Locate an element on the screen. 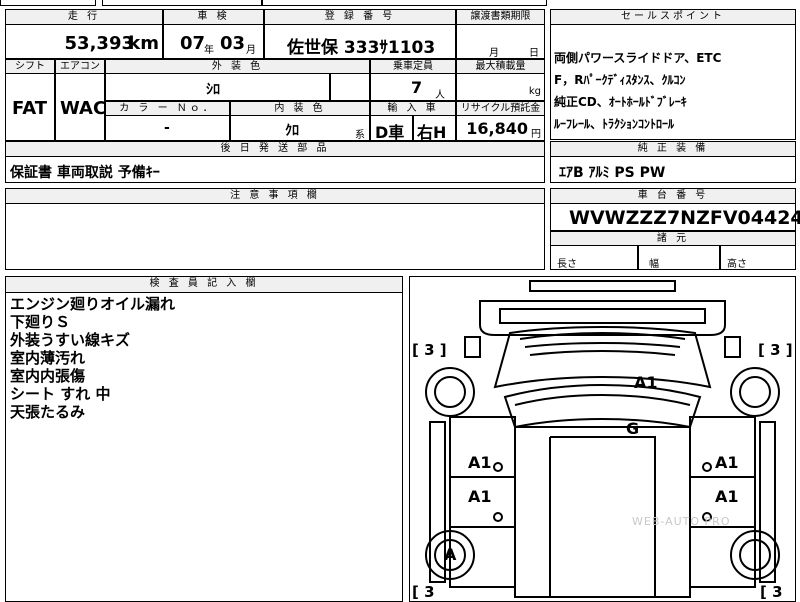  registration-cell: 佐世保 333ｻ1103 is located at coordinates (360, 41).